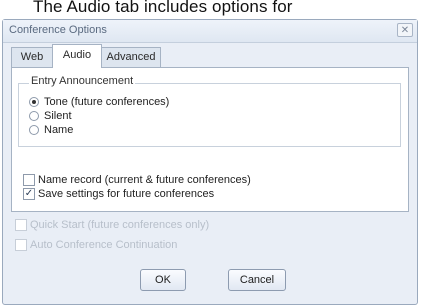 This screenshot has height=308, width=422. What do you see at coordinates (34, 102) in the screenshot?
I see `radio-tone-button` at bounding box center [34, 102].